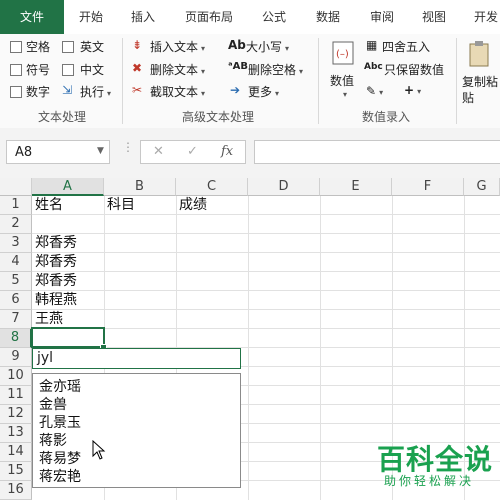 The height and width of the screenshot is (500, 500). What do you see at coordinates (136, 358) in the screenshot?
I see `cell-edit-box: jyl` at bounding box center [136, 358].